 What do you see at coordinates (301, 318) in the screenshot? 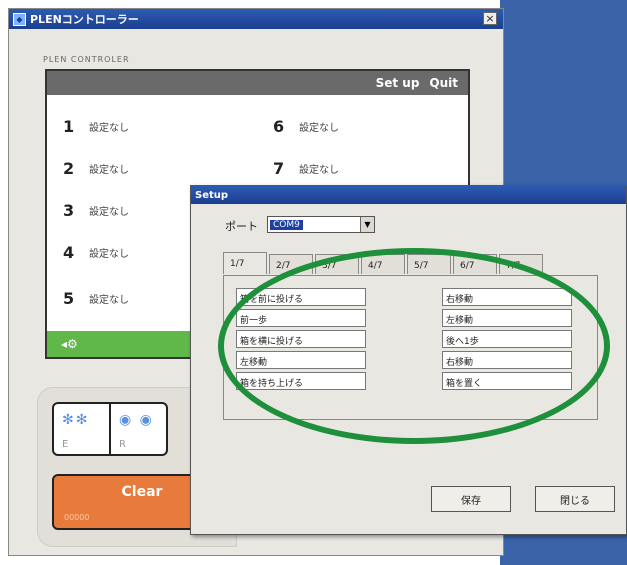
I see `motion-field-2: 前一歩` at bounding box center [301, 318].